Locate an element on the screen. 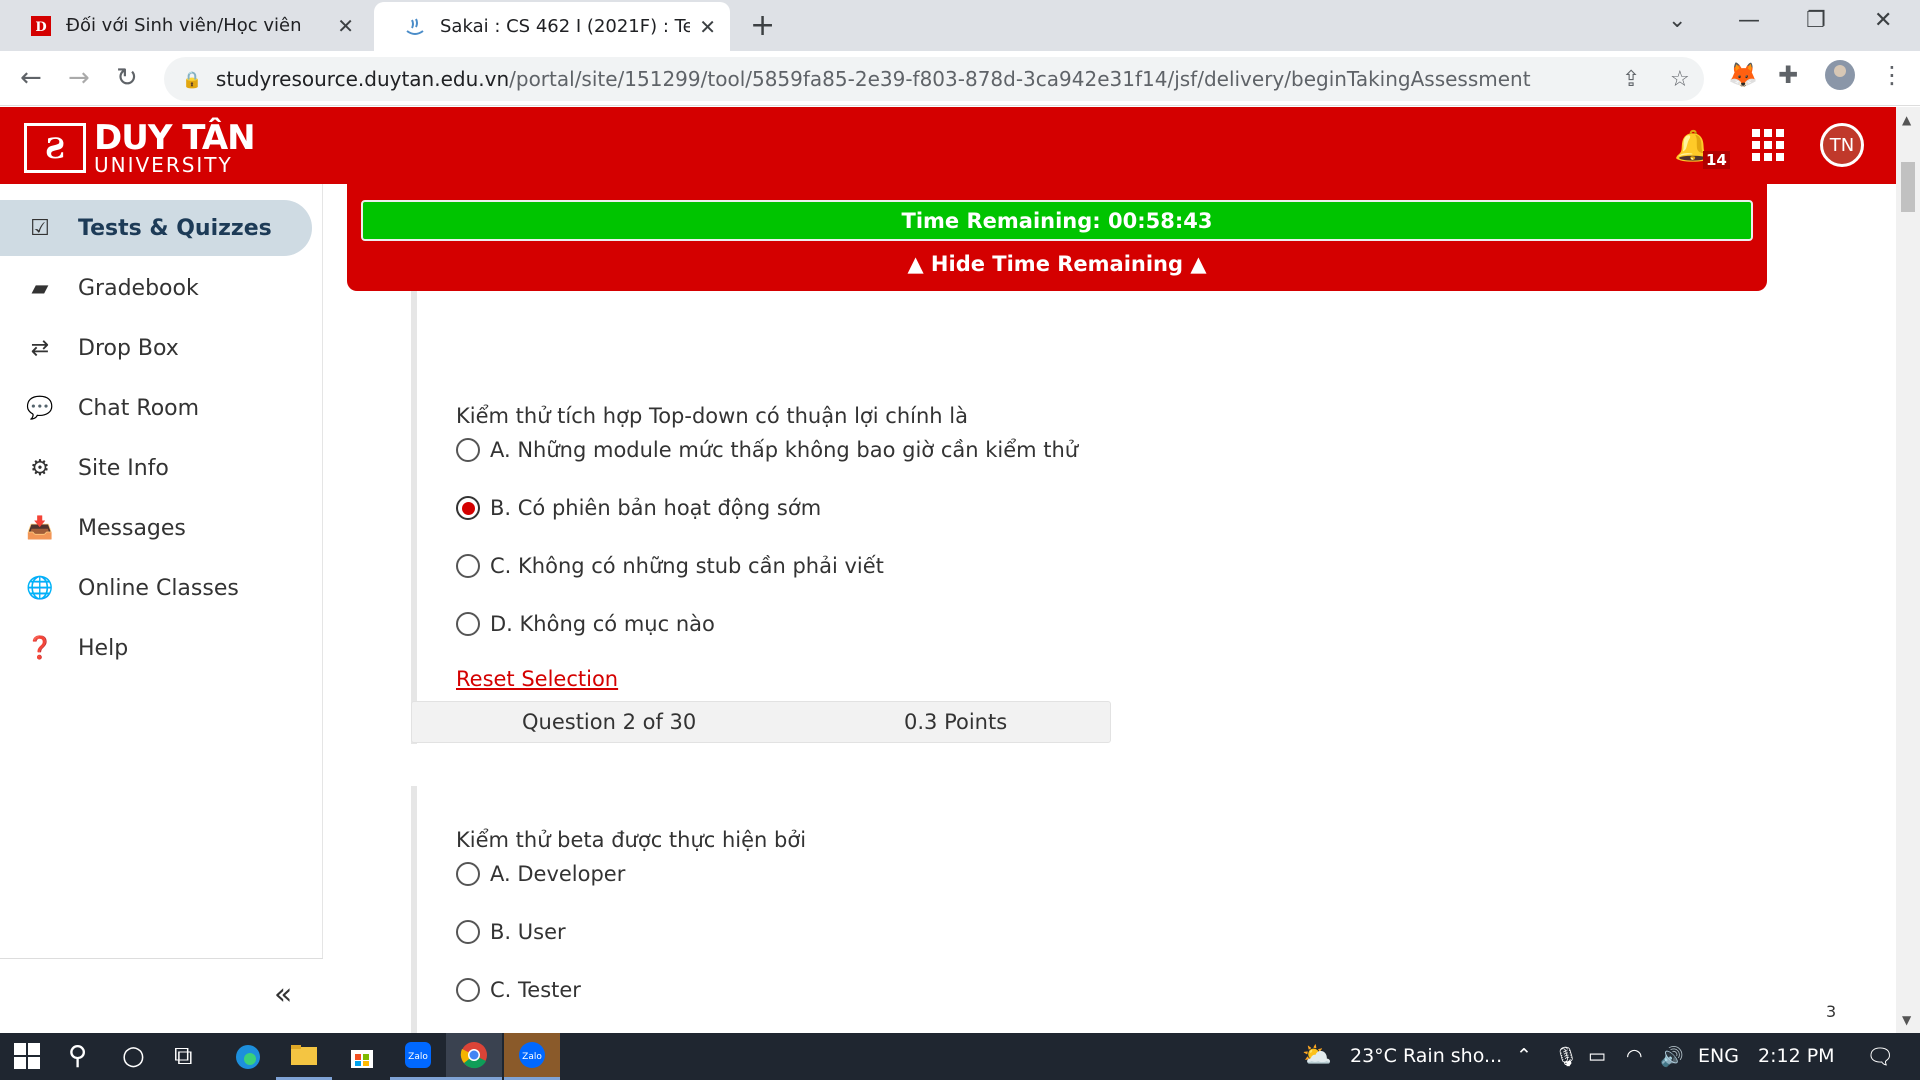 This screenshot has width=1920, height=1080. notifications-icon: 🗨 is located at coordinates (1880, 1057).